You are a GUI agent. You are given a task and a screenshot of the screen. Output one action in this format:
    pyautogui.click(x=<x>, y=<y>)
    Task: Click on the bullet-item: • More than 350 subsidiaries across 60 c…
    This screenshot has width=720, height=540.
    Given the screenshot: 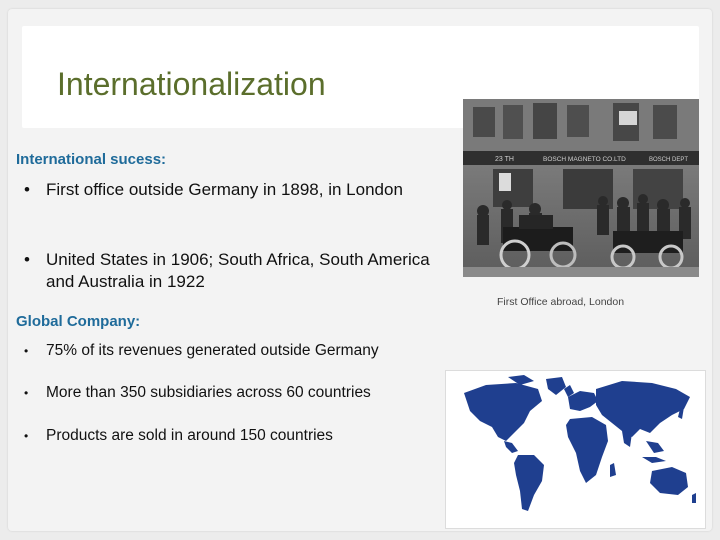 What is the action you would take?
    pyautogui.click(x=244, y=393)
    